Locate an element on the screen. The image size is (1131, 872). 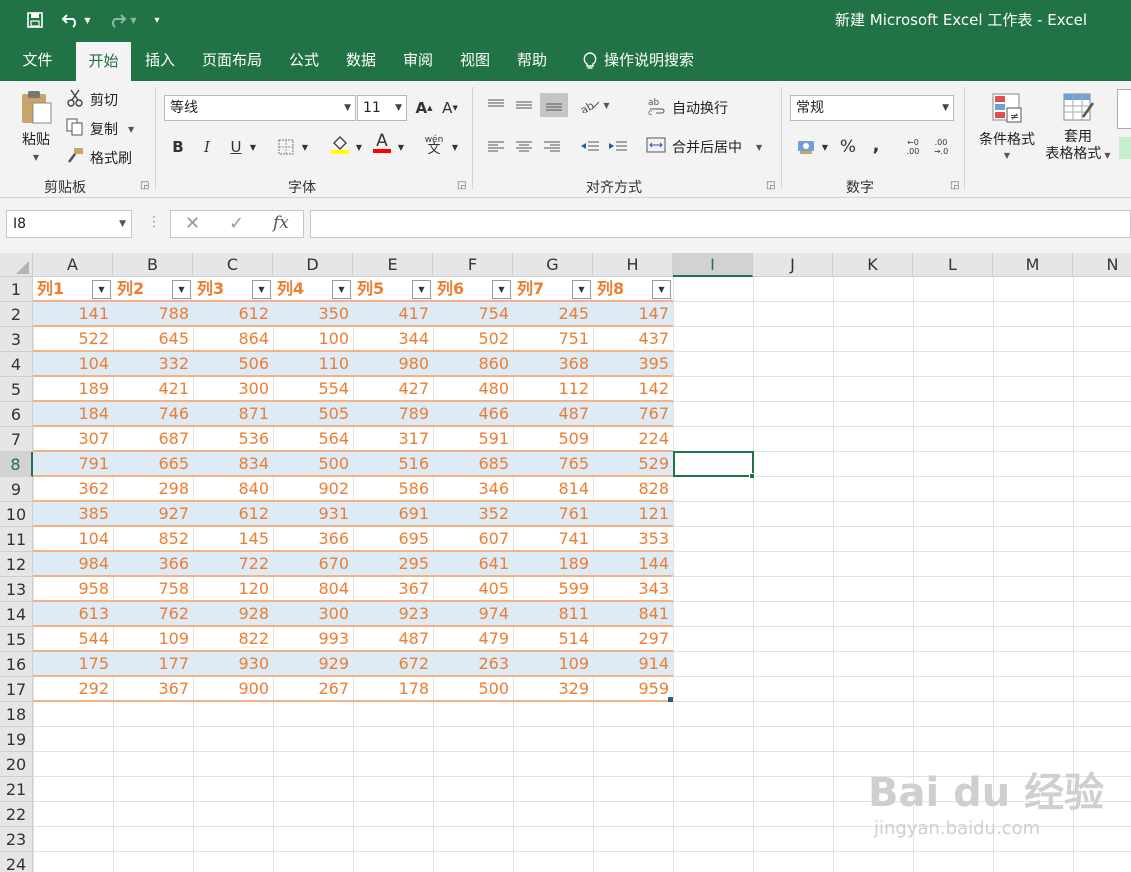
formula-input is located at coordinates (720, 224).